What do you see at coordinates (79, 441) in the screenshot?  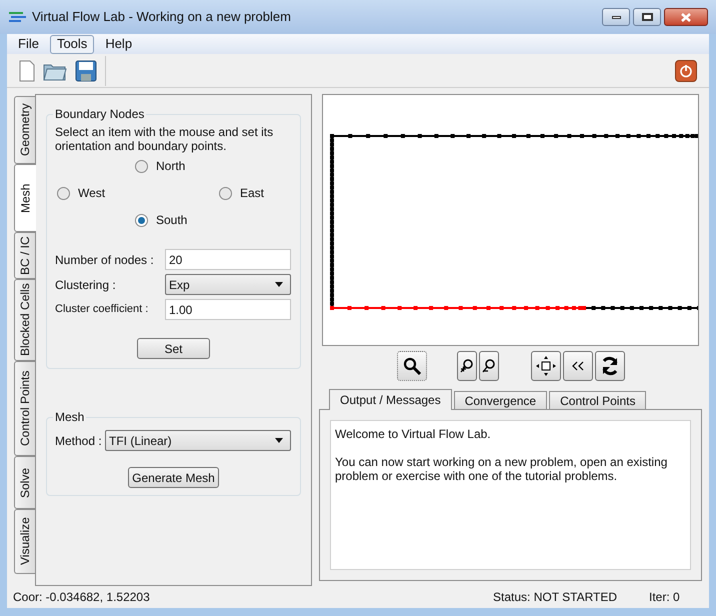 I see `field-label: Method :` at bounding box center [79, 441].